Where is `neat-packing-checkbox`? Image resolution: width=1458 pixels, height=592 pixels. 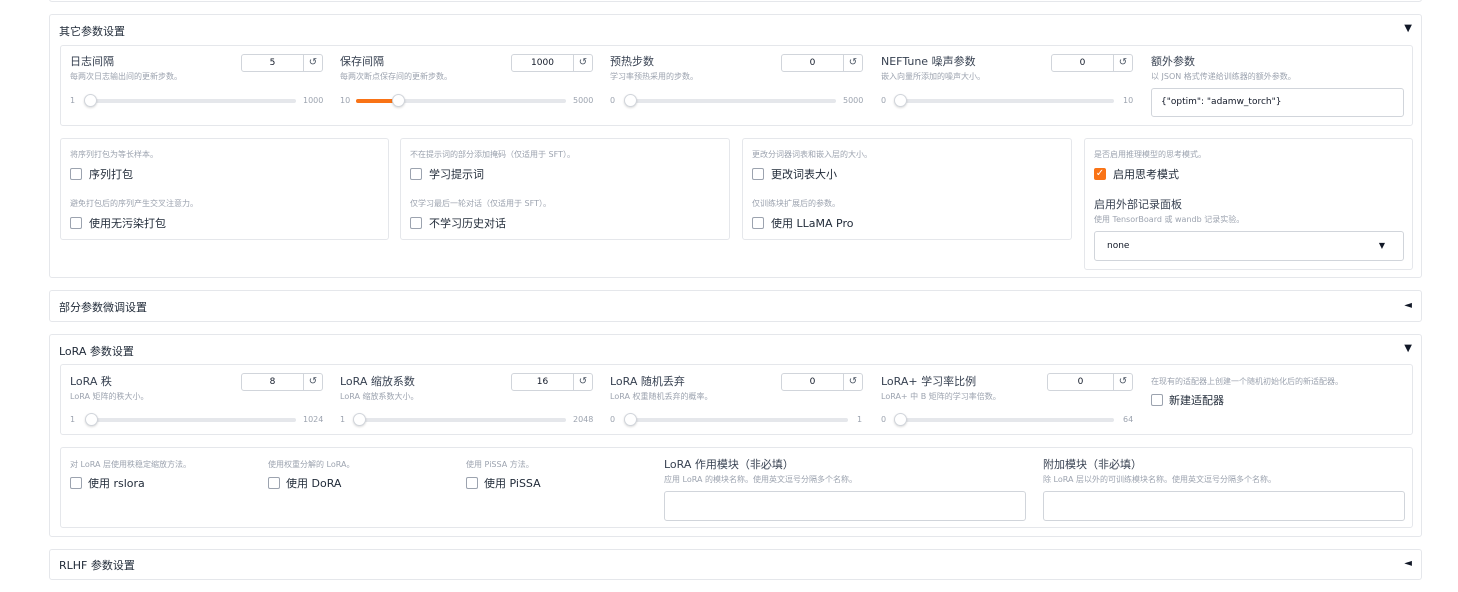
neat-packing-checkbox is located at coordinates (76, 223).